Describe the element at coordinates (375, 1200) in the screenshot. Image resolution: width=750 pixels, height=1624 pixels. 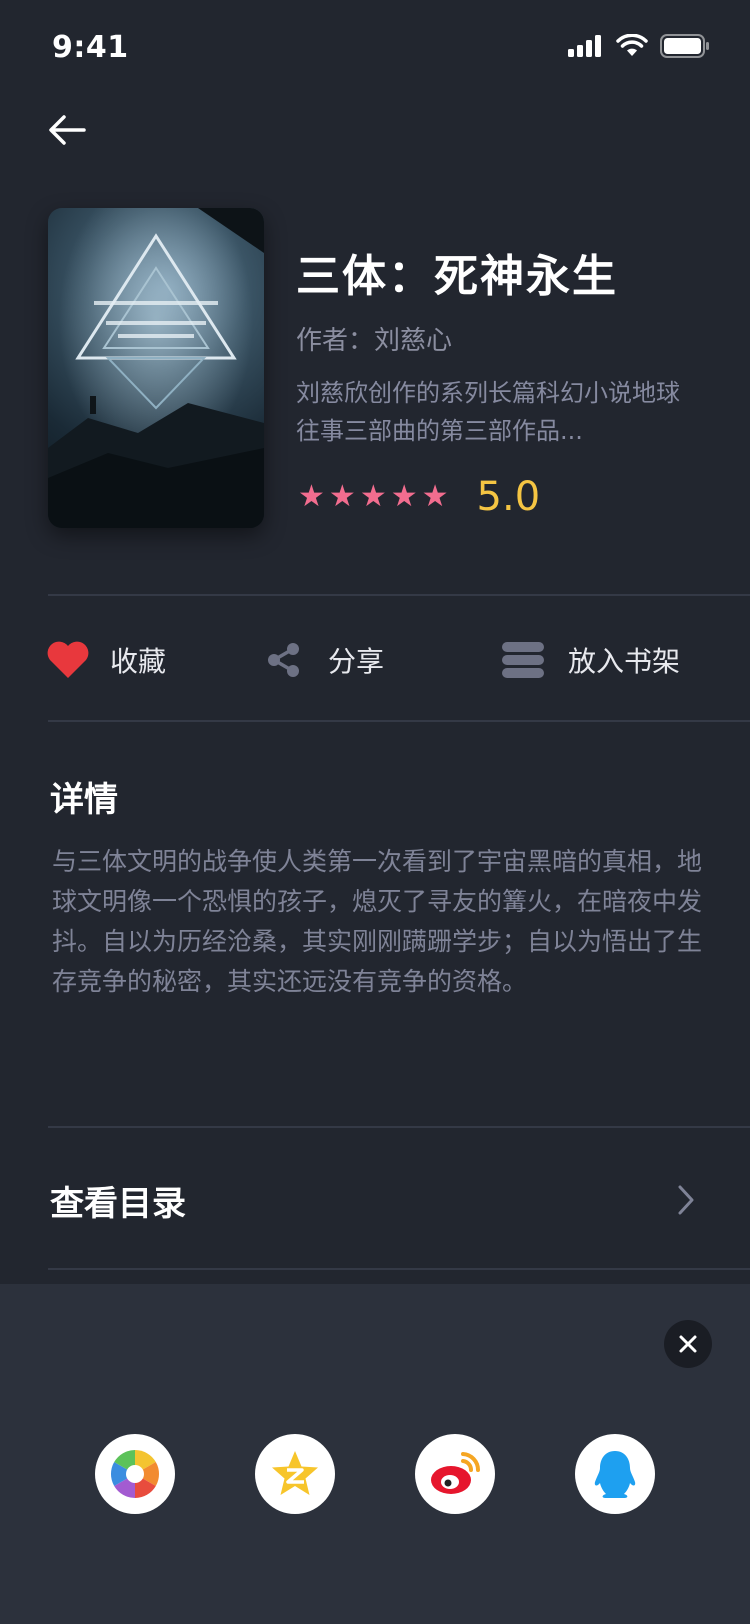
I see `toc-row: 查看目录` at that location.